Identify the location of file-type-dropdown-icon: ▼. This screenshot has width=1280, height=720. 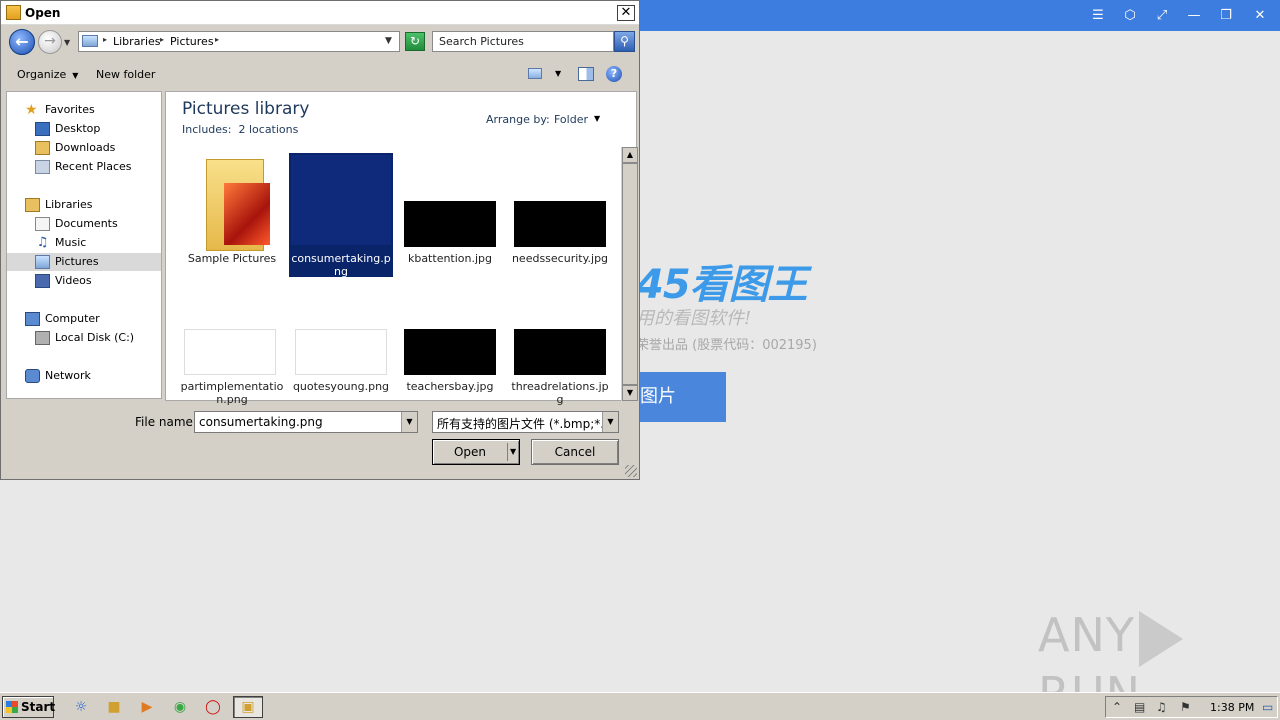
(610, 422).